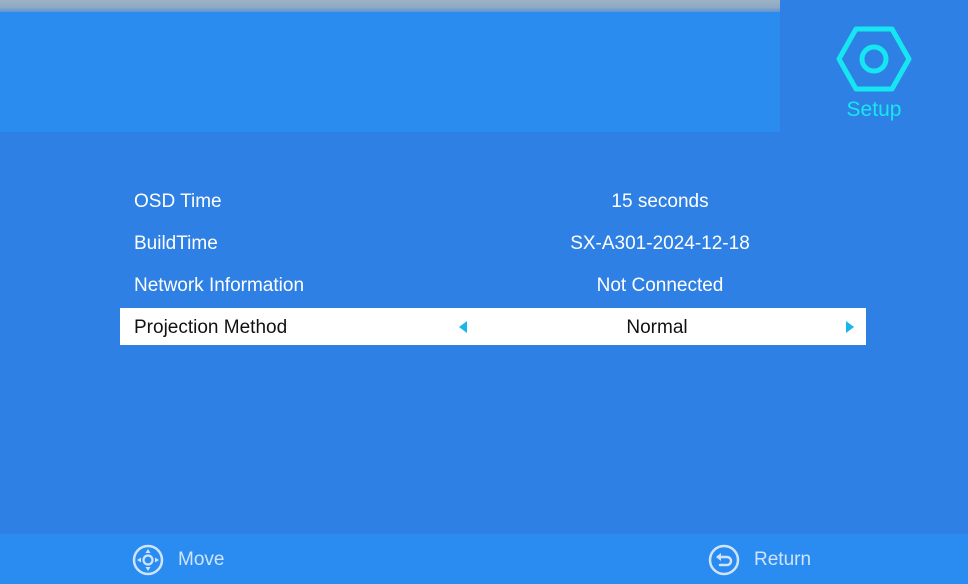 This screenshot has height=584, width=968. I want to click on menu-row-label: OSD Time, so click(178, 201).